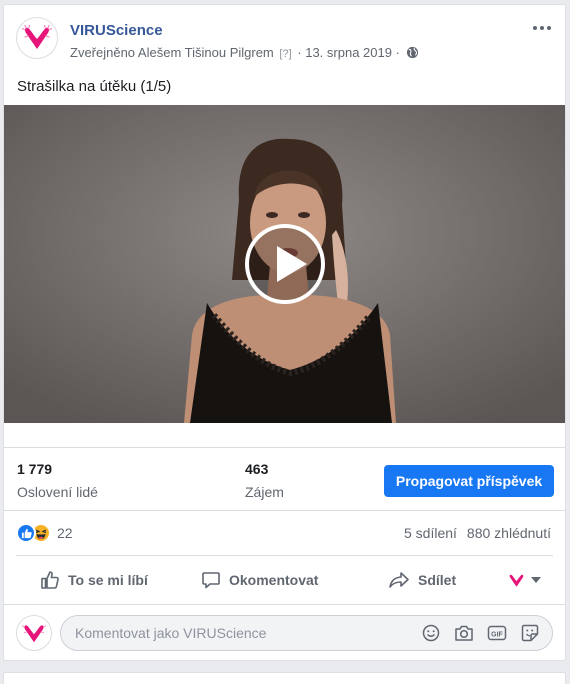 The height and width of the screenshot is (684, 570). I want to click on post-text: Strašilka na útěku (1/5), so click(94, 86).